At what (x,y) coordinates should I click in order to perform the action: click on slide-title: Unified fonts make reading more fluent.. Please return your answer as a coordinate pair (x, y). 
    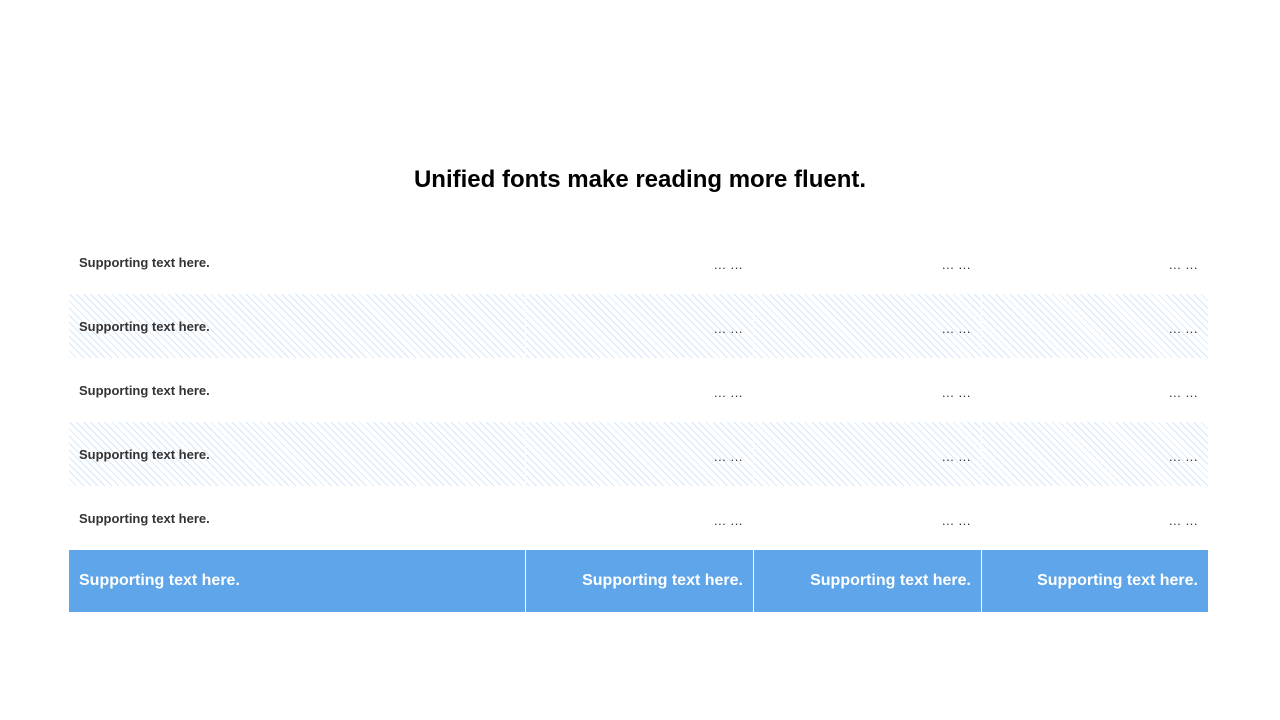
    Looking at the image, I should click on (640, 179).